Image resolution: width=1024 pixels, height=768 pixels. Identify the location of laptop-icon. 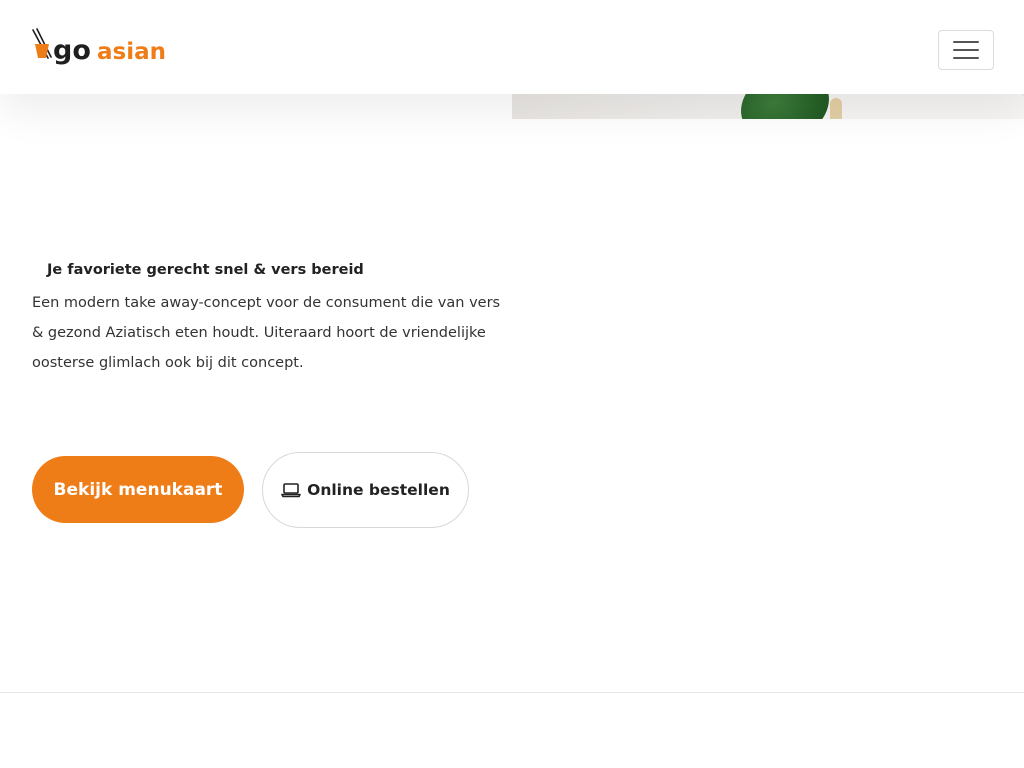
(291, 490).